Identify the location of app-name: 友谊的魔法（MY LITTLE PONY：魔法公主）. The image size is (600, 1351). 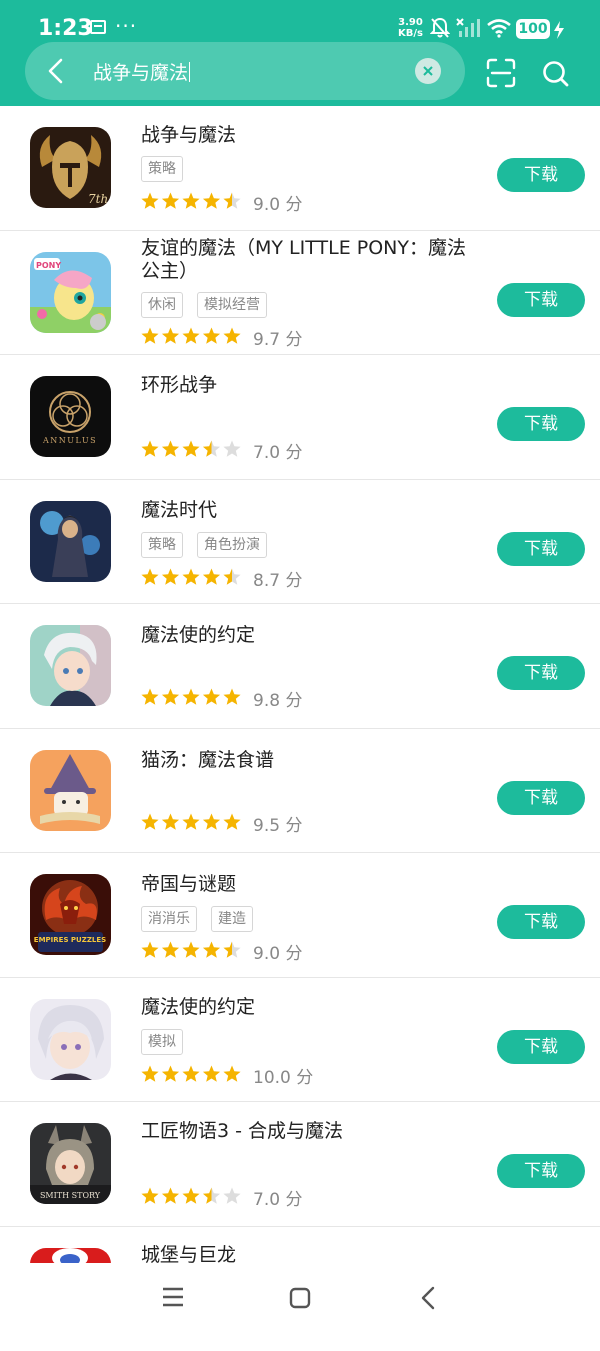
(306, 260).